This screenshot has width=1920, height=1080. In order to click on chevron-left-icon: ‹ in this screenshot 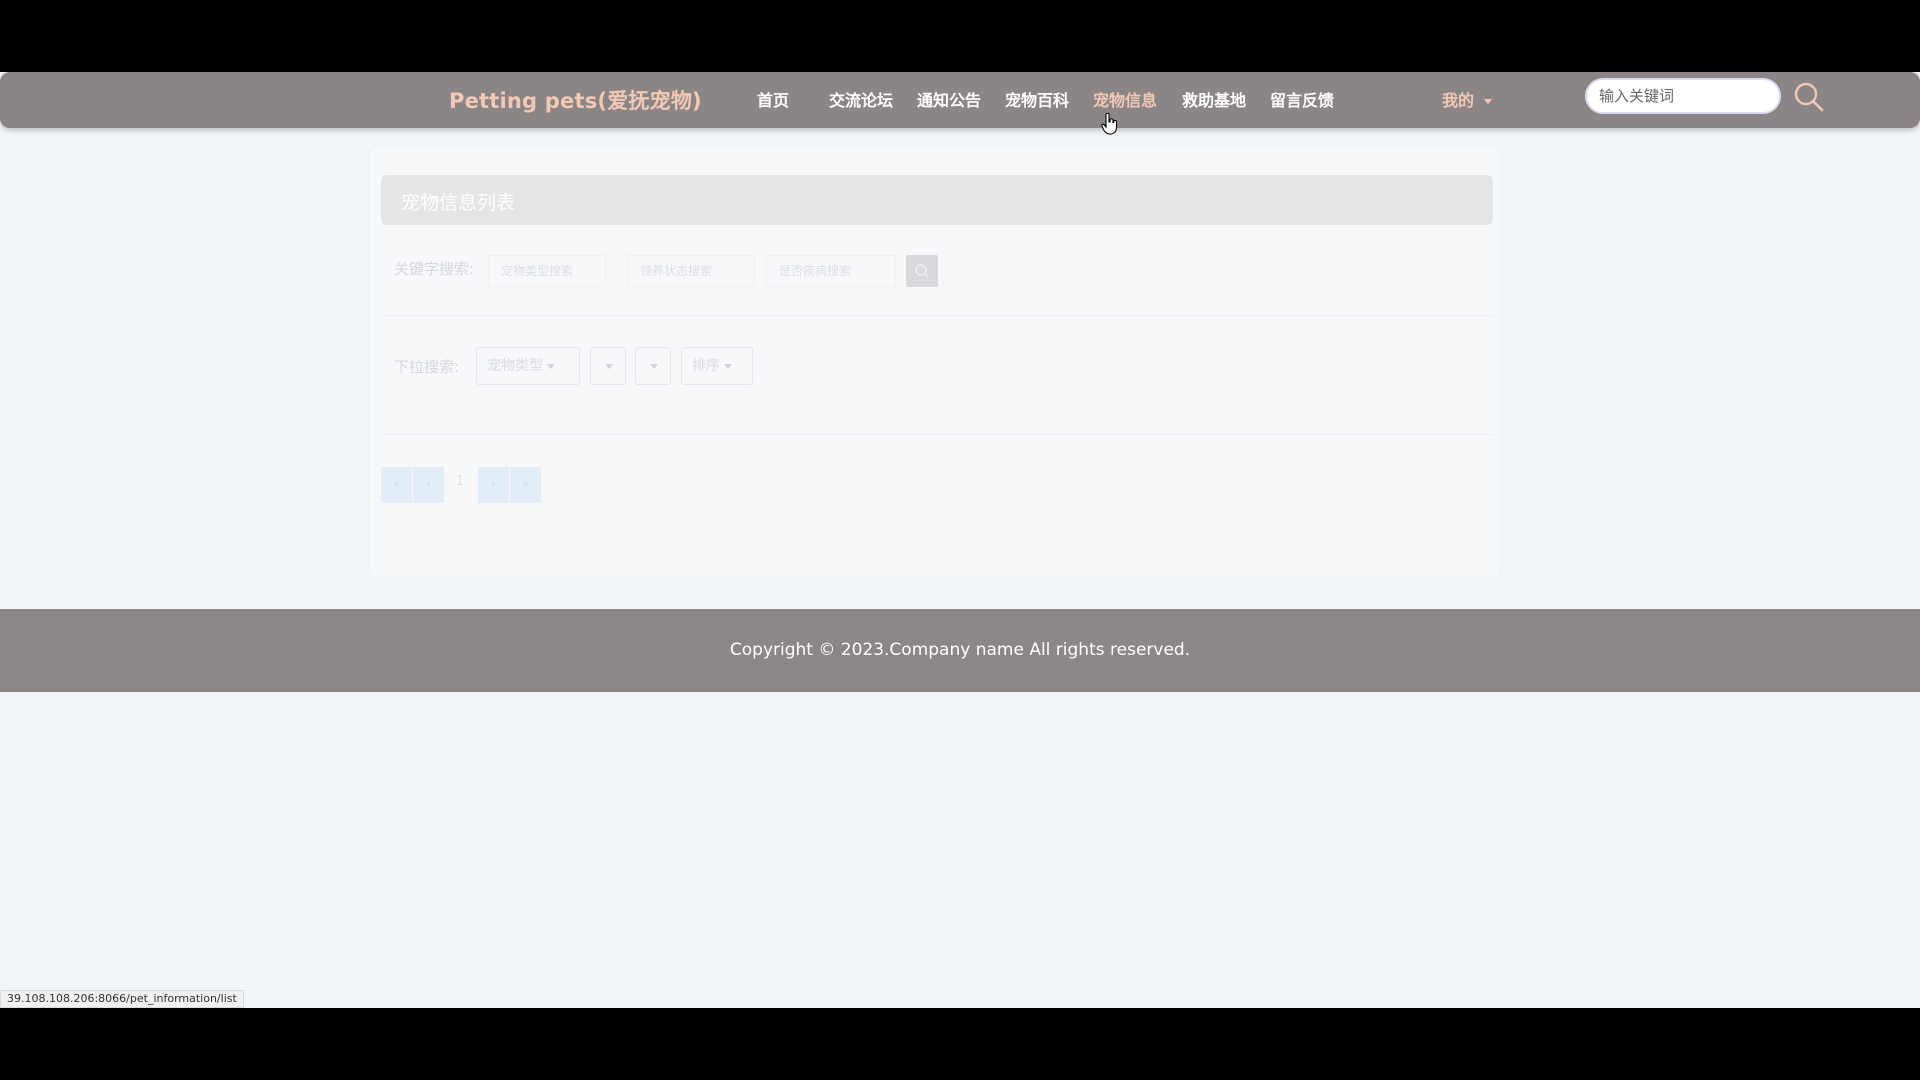, I will do `click(428, 484)`.